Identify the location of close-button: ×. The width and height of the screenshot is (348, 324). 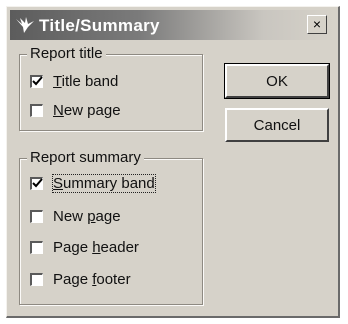
(317, 24).